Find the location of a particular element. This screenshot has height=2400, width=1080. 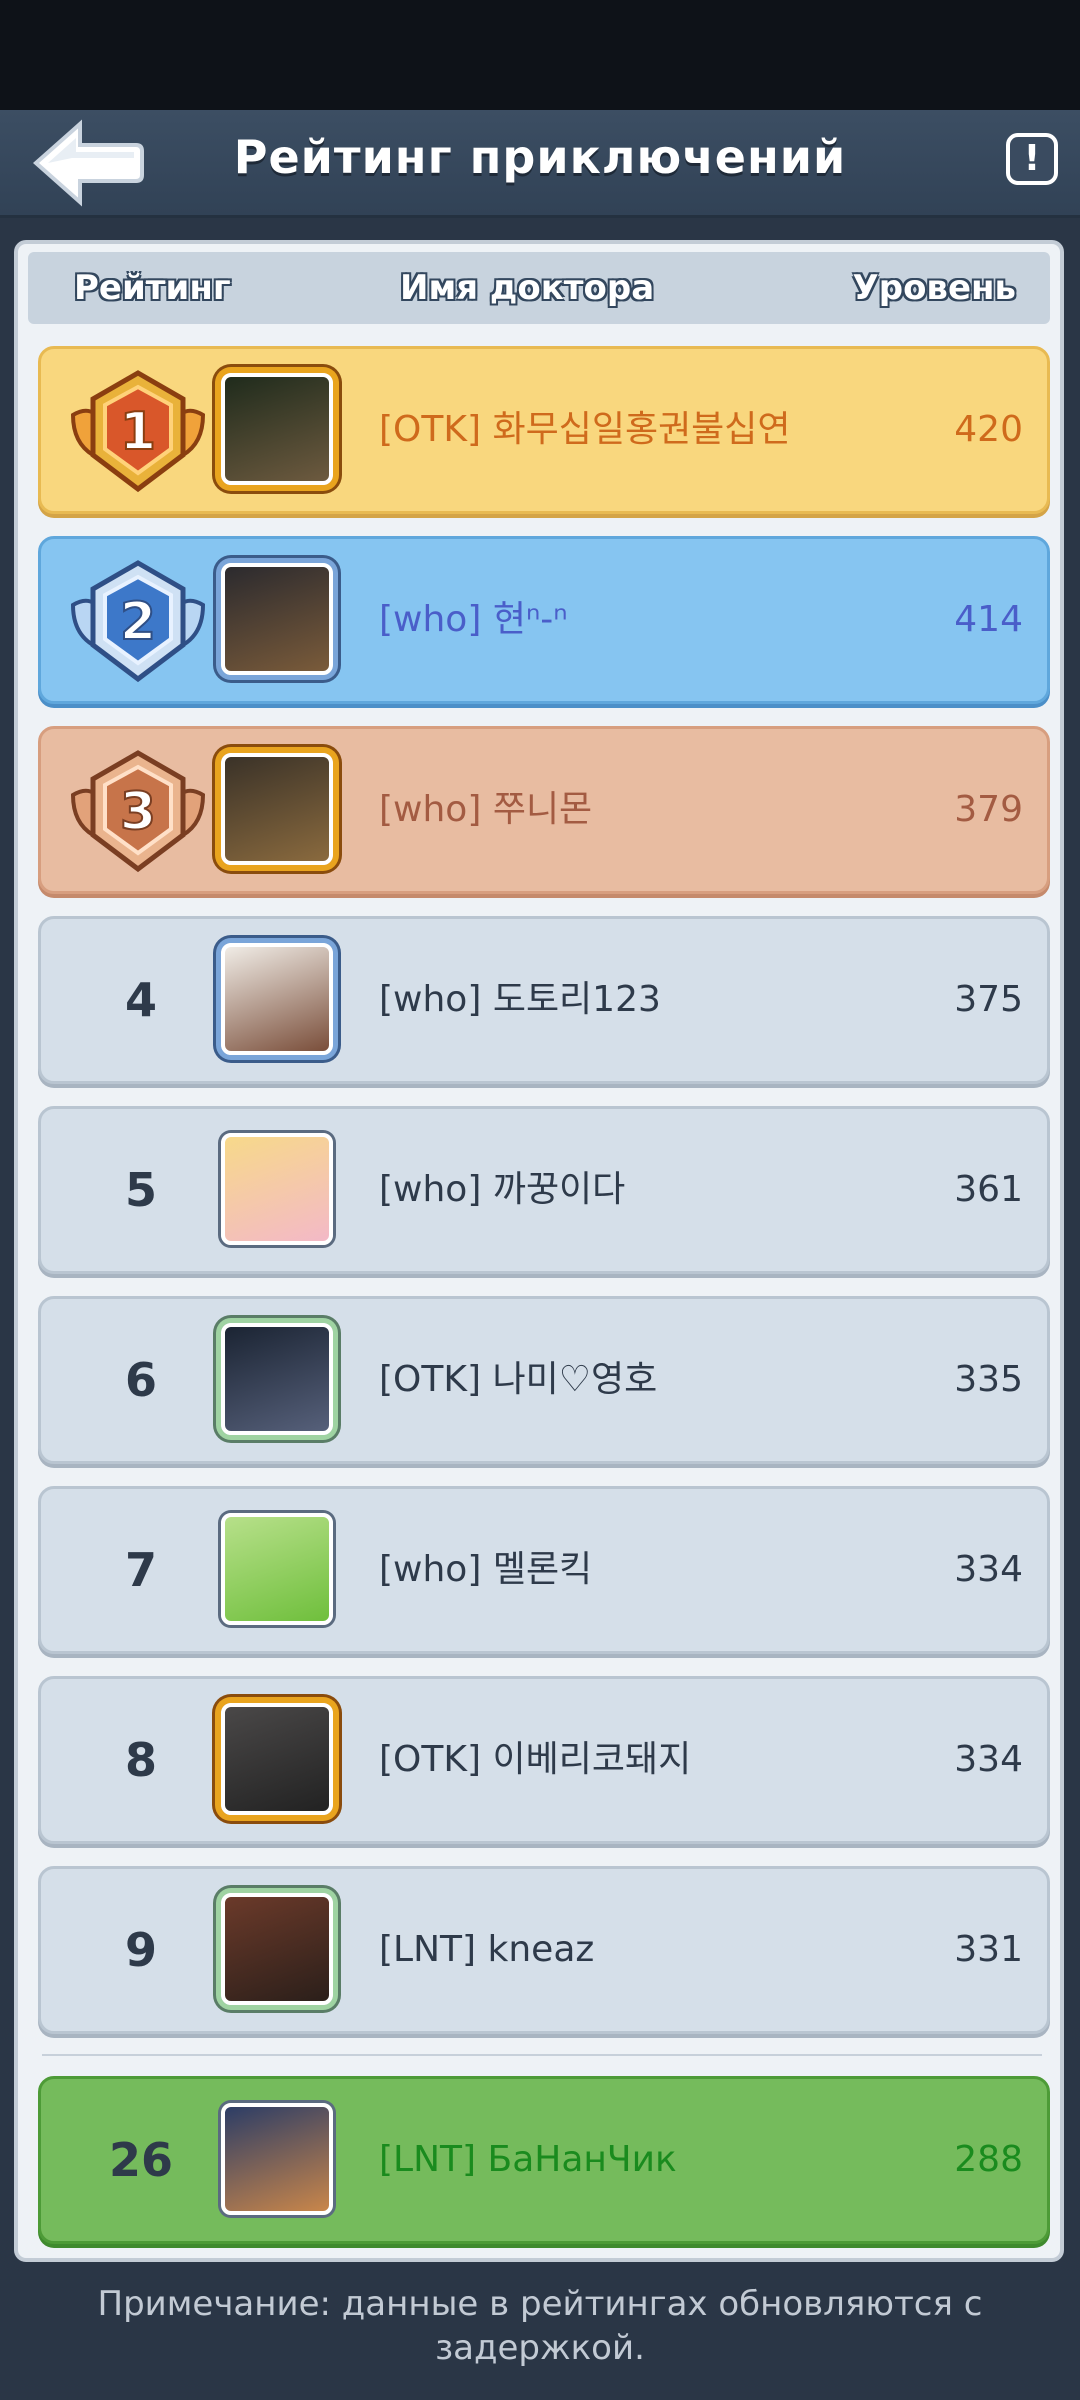

my-ranking-row: 26 [LNT] БаНанЧик 288 is located at coordinates (544, 2160).